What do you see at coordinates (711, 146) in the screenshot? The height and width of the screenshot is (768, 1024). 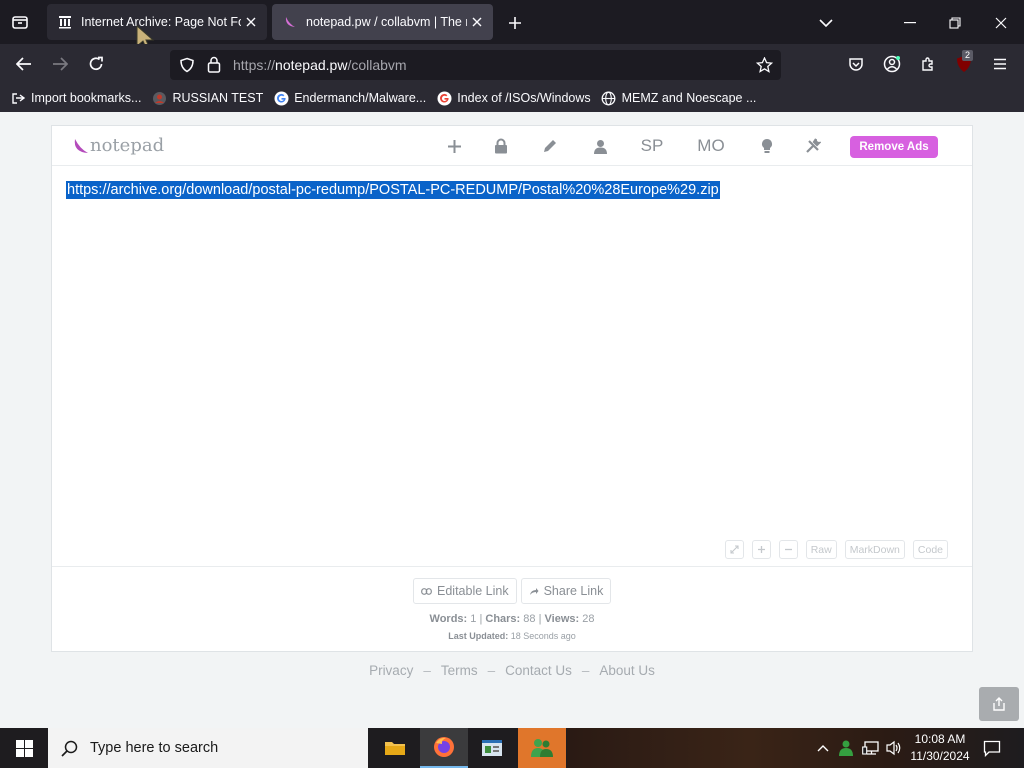 I see `mo-button: MO` at bounding box center [711, 146].